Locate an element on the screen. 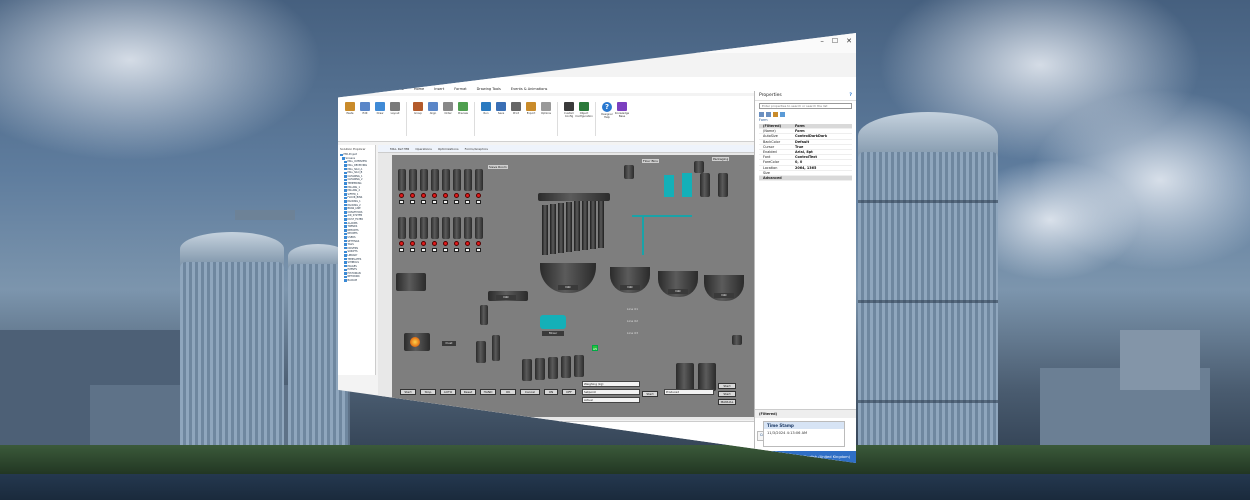 Image resolution: width=1250 pixels, height=500 pixels. cancel-button: Cancel is located at coordinates (530, 392).